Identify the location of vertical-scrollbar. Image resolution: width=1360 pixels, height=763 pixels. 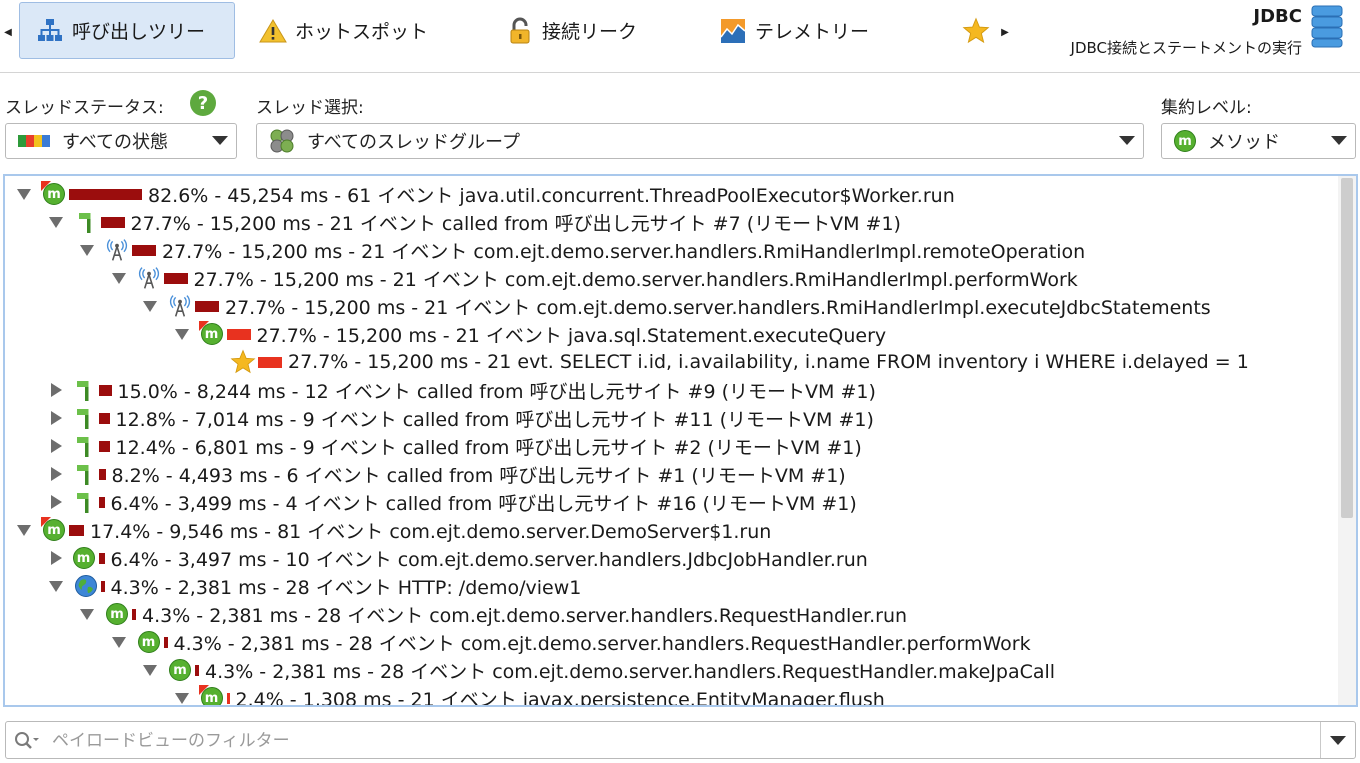
(1347, 440).